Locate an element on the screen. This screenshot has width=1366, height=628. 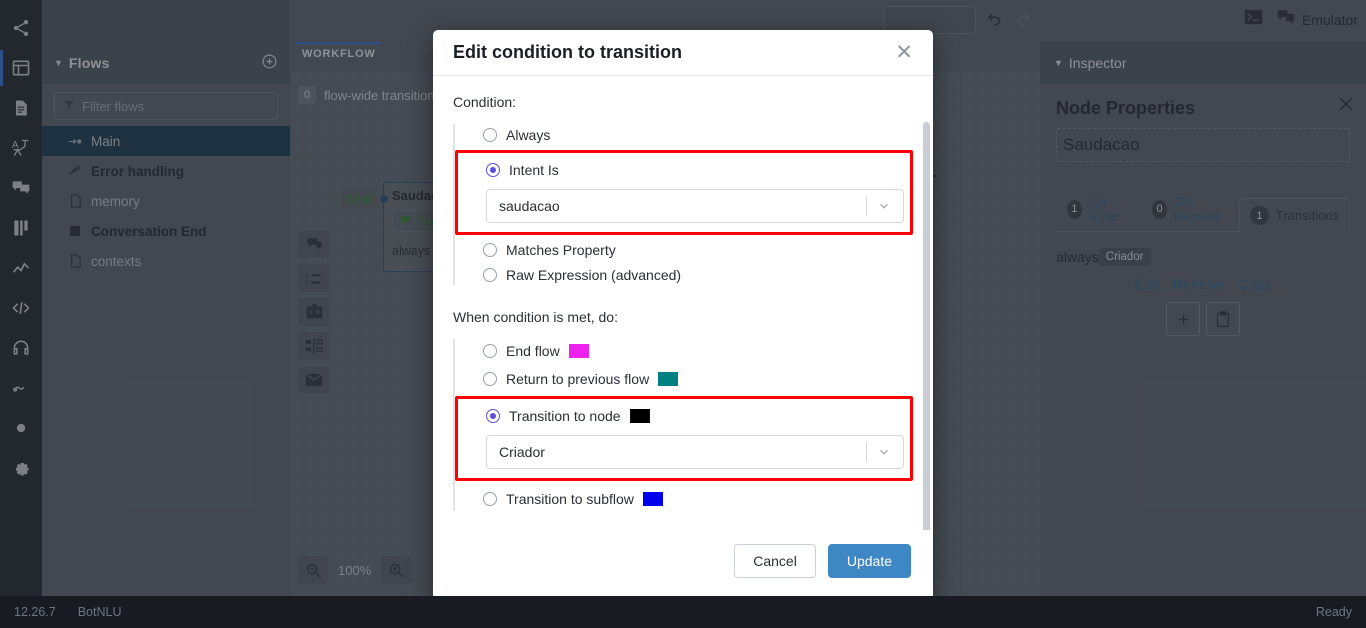
radio-always is located at coordinates (490, 134).